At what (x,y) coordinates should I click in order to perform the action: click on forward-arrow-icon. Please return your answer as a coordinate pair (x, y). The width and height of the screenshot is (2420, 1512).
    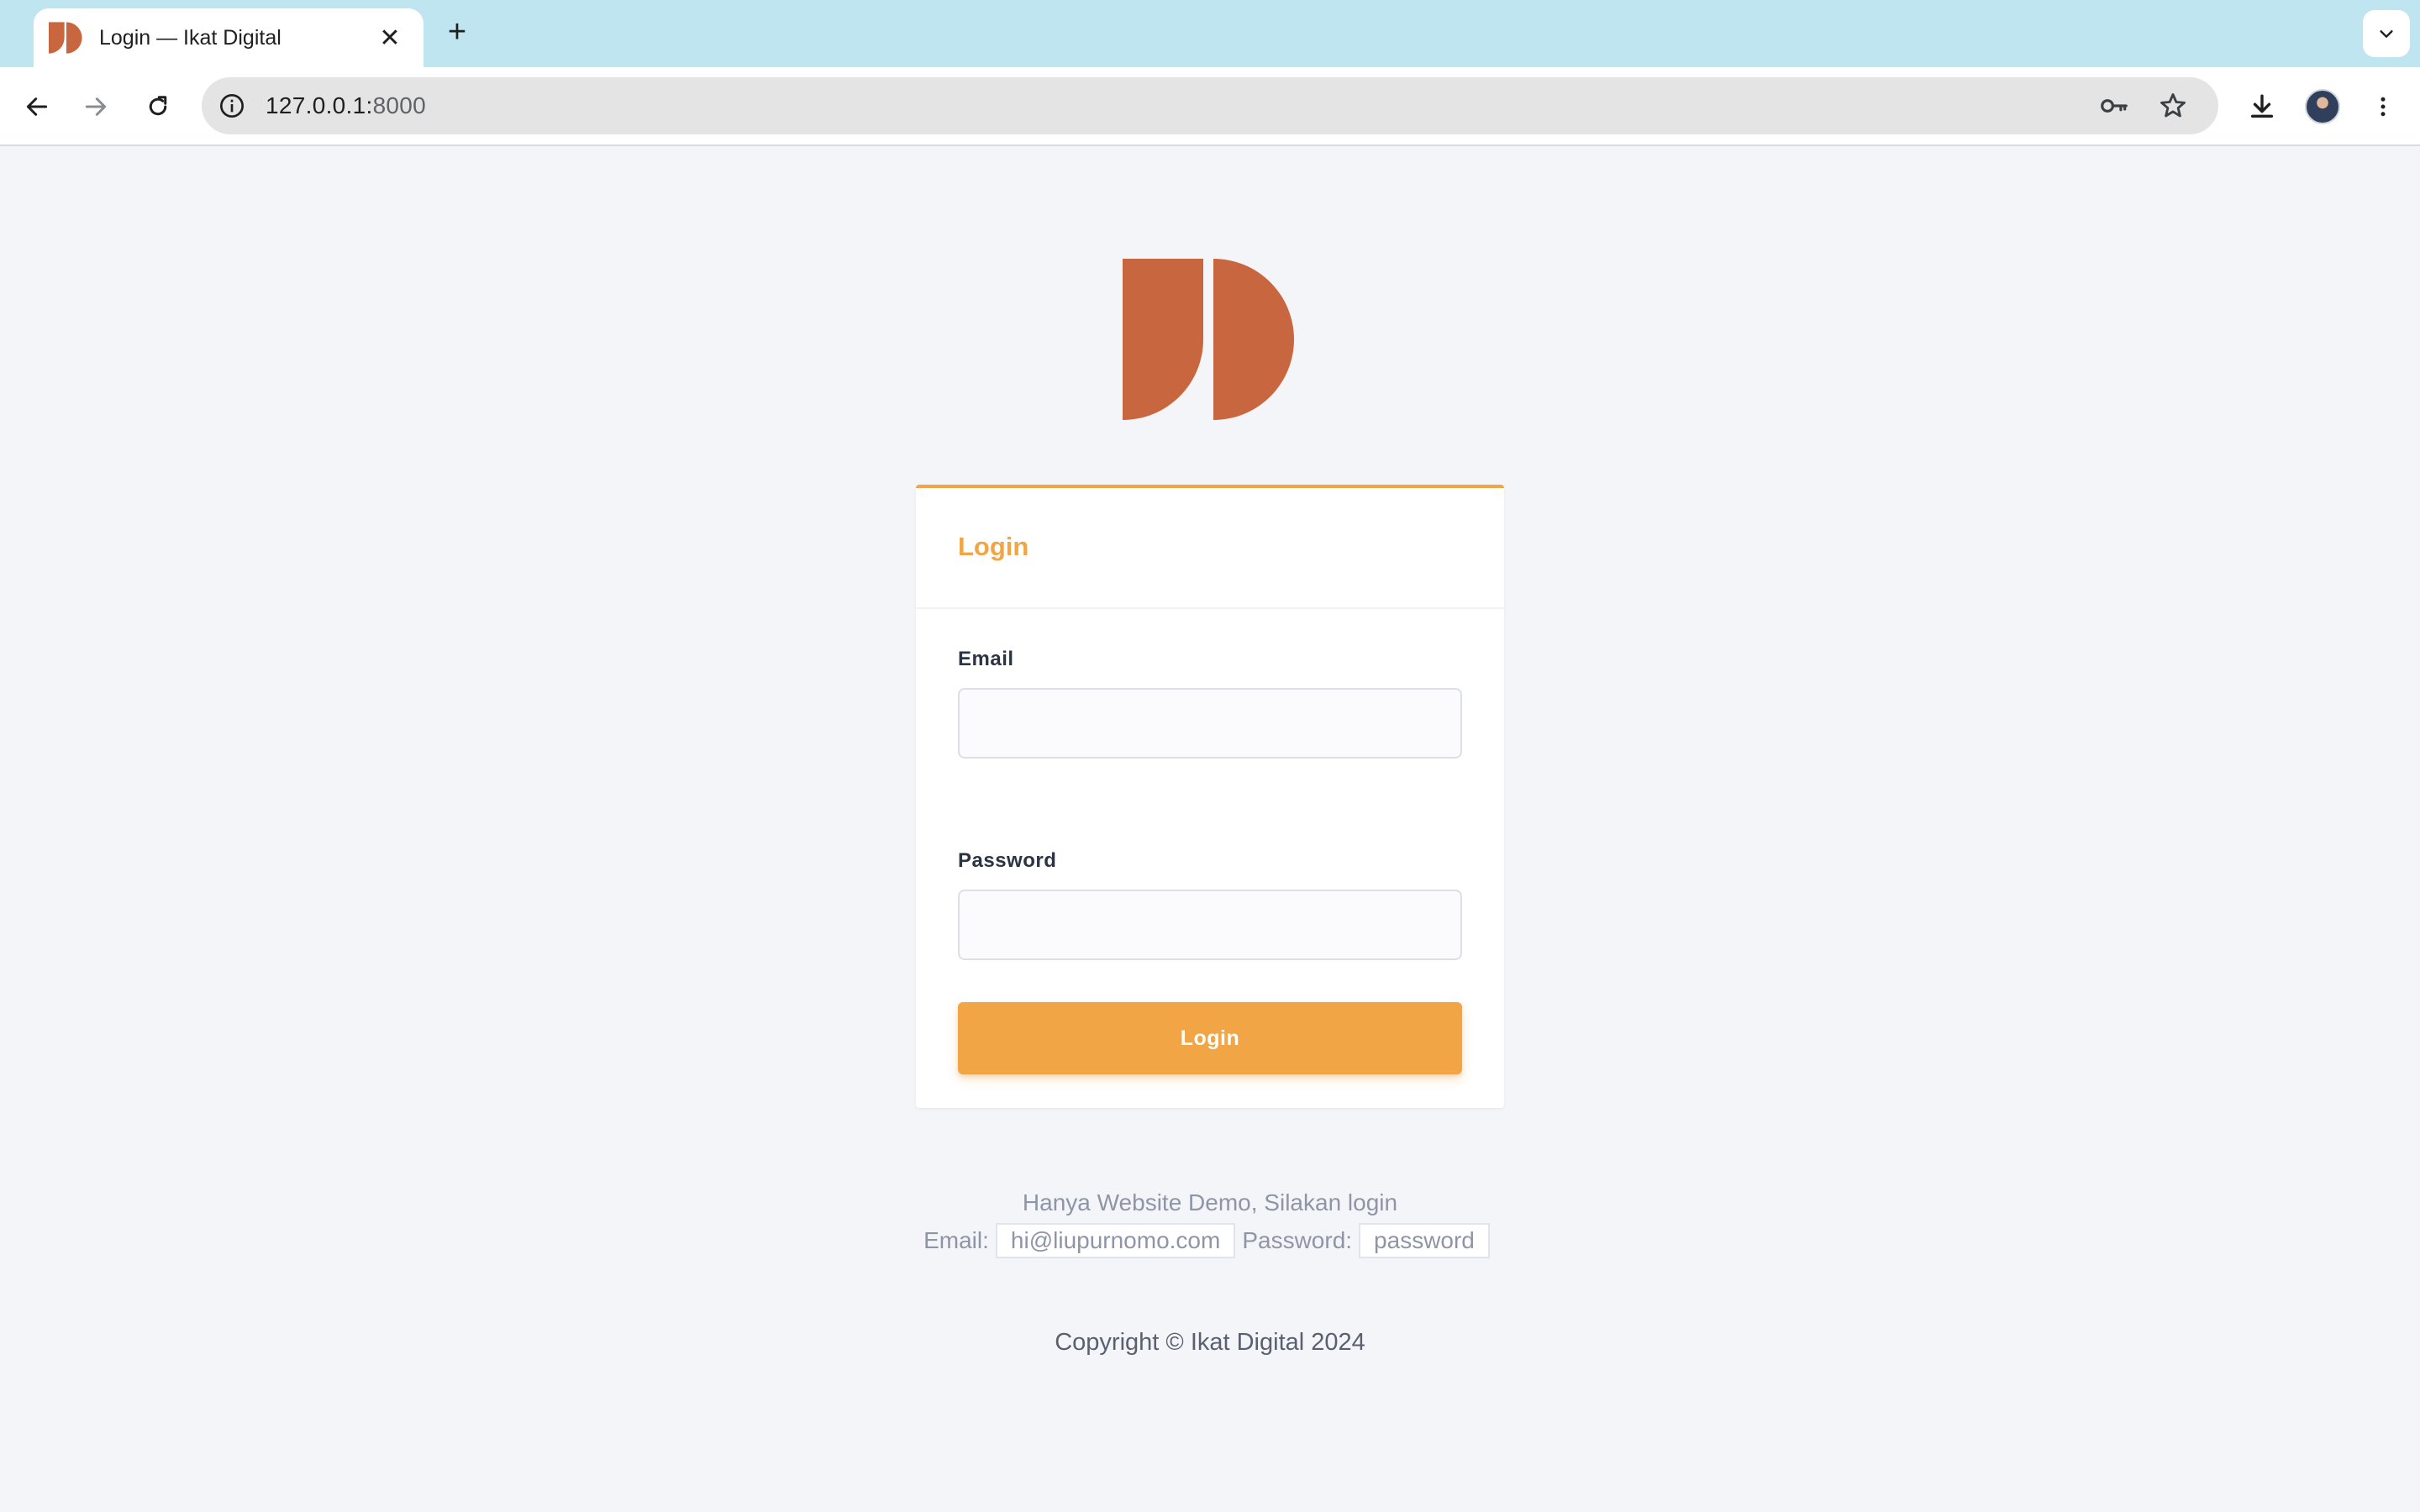
    Looking at the image, I should click on (96, 107).